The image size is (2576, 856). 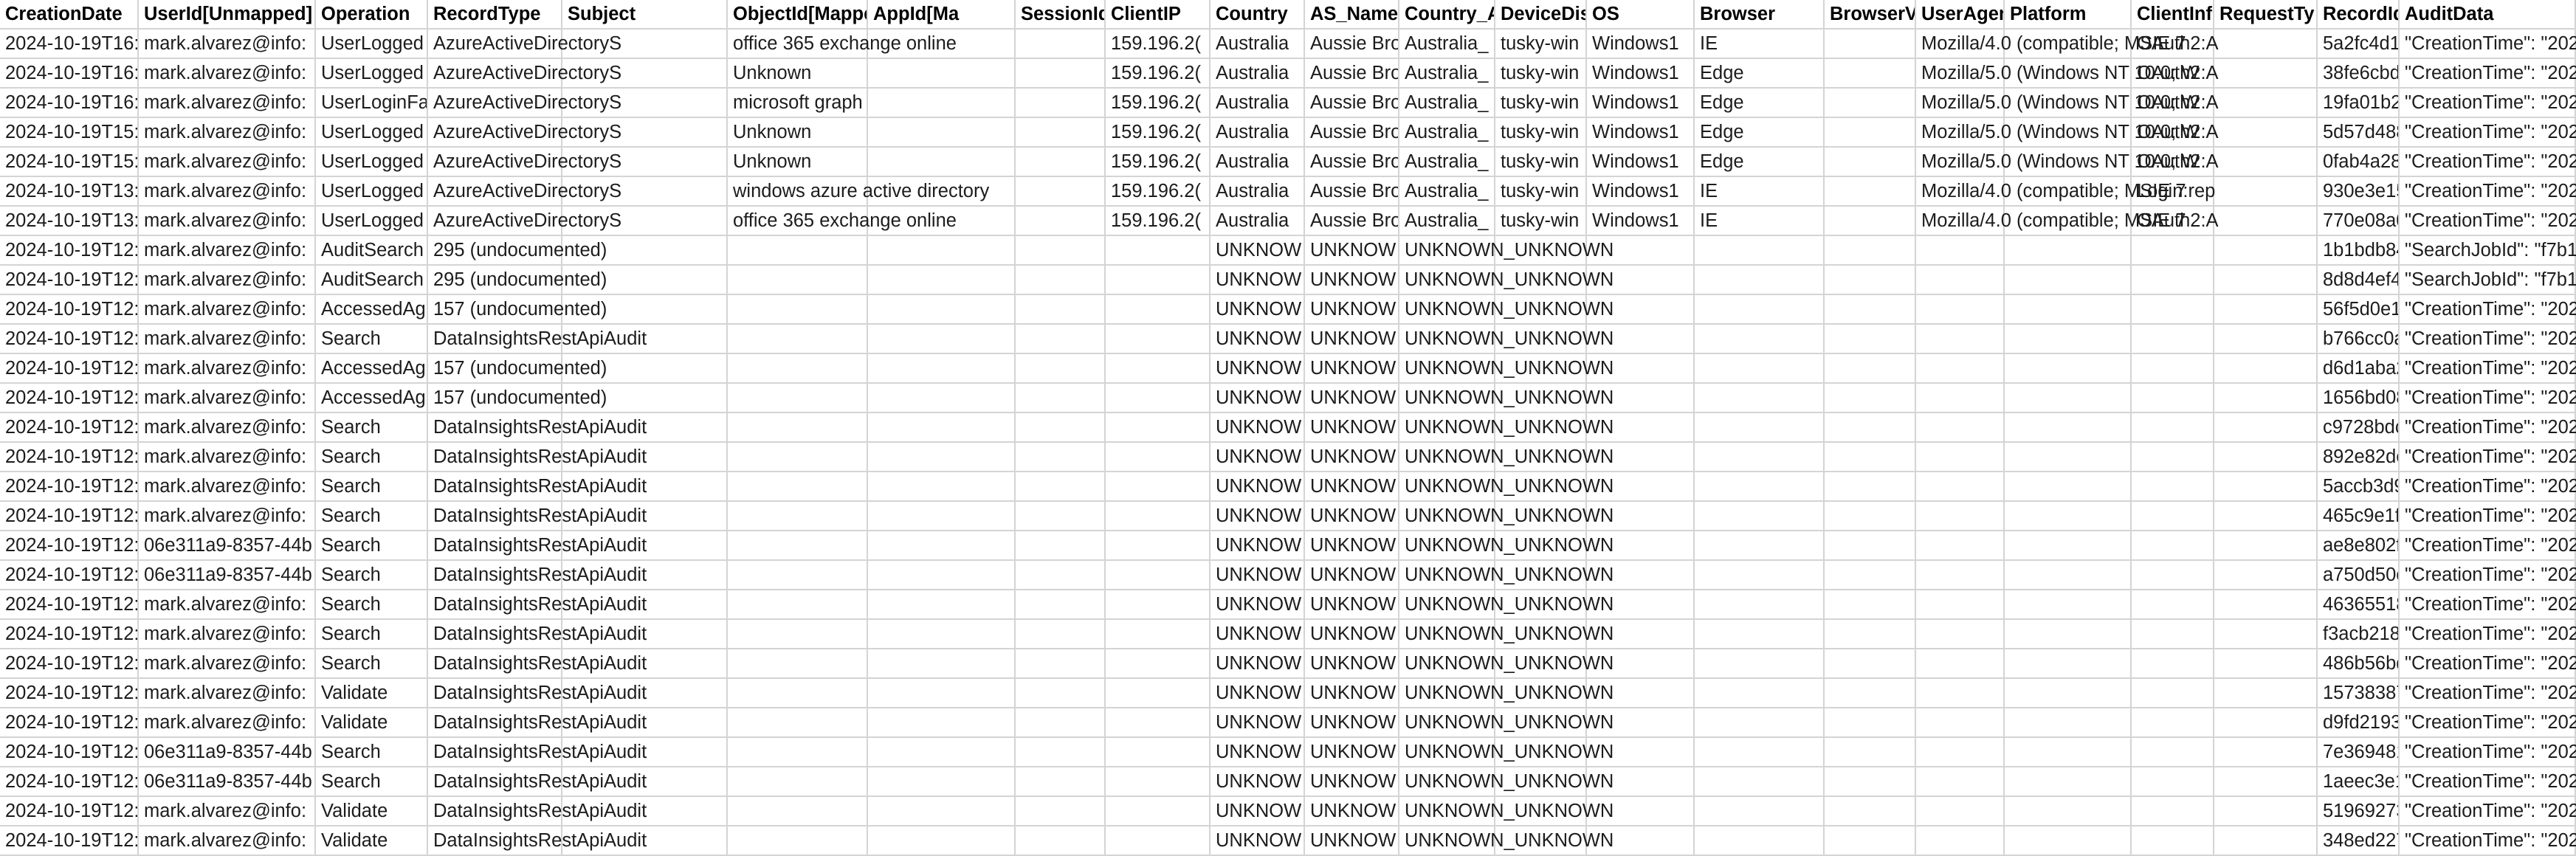 I want to click on column-header: Browser, so click(x=1760, y=15).